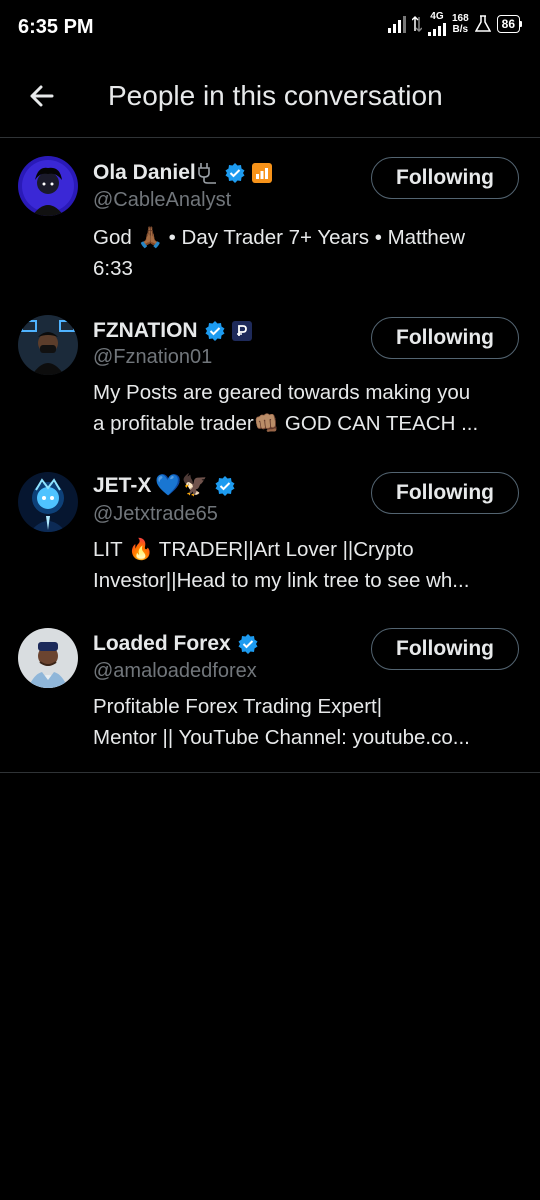 The height and width of the screenshot is (1200, 540). I want to click on display-name: Ola Daniel, so click(144, 172).